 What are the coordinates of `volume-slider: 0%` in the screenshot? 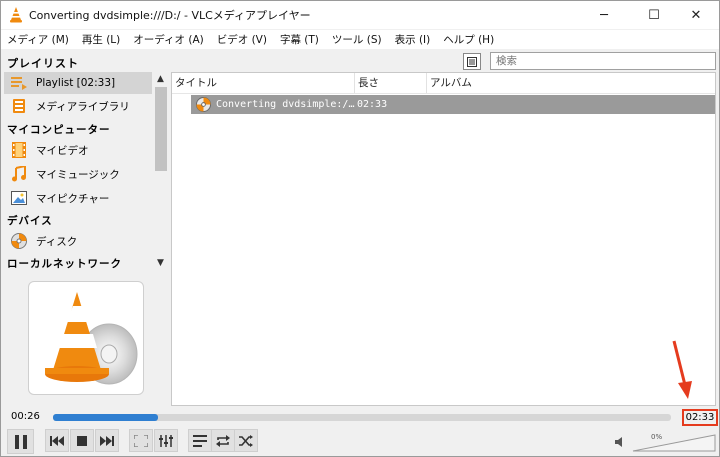 It's located at (674, 443).